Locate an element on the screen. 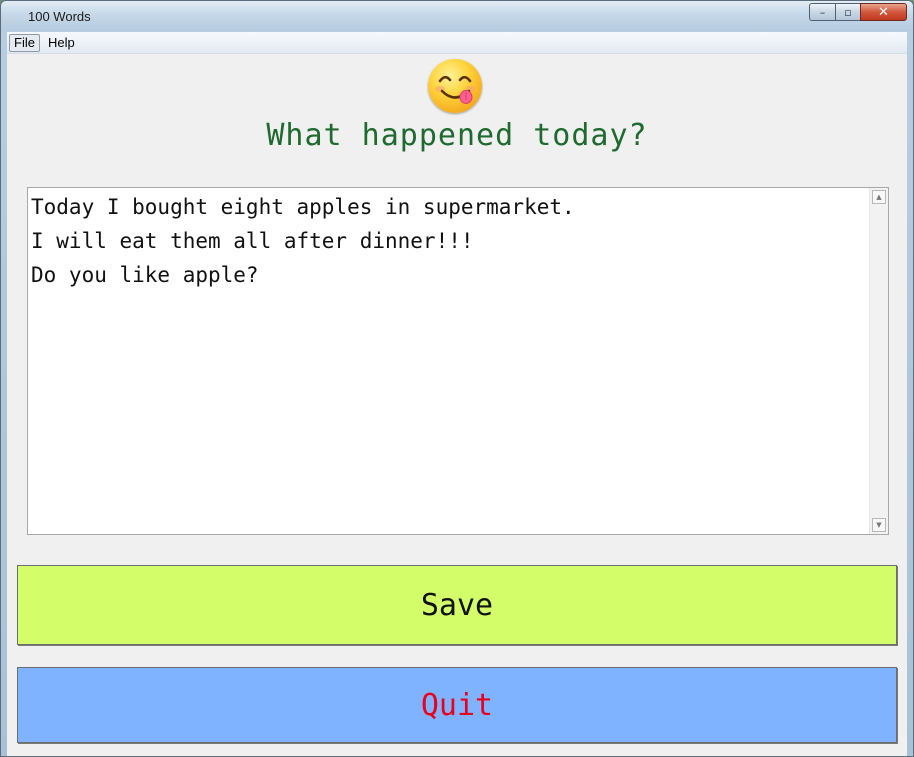  menu-bar: File Help is located at coordinates (457, 43).